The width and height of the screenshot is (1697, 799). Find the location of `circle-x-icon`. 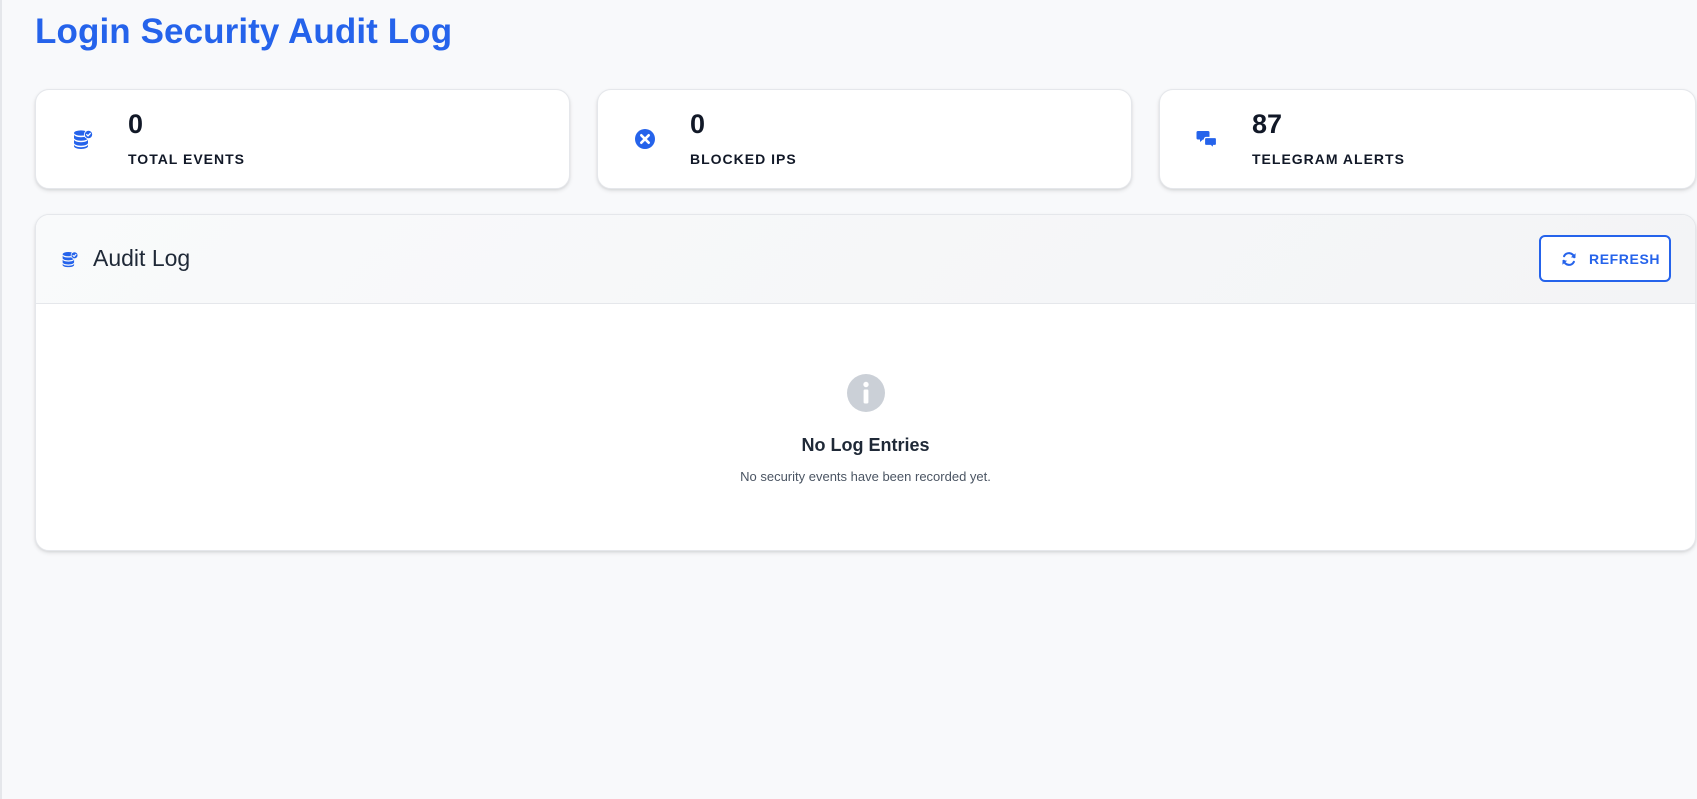

circle-x-icon is located at coordinates (645, 139).